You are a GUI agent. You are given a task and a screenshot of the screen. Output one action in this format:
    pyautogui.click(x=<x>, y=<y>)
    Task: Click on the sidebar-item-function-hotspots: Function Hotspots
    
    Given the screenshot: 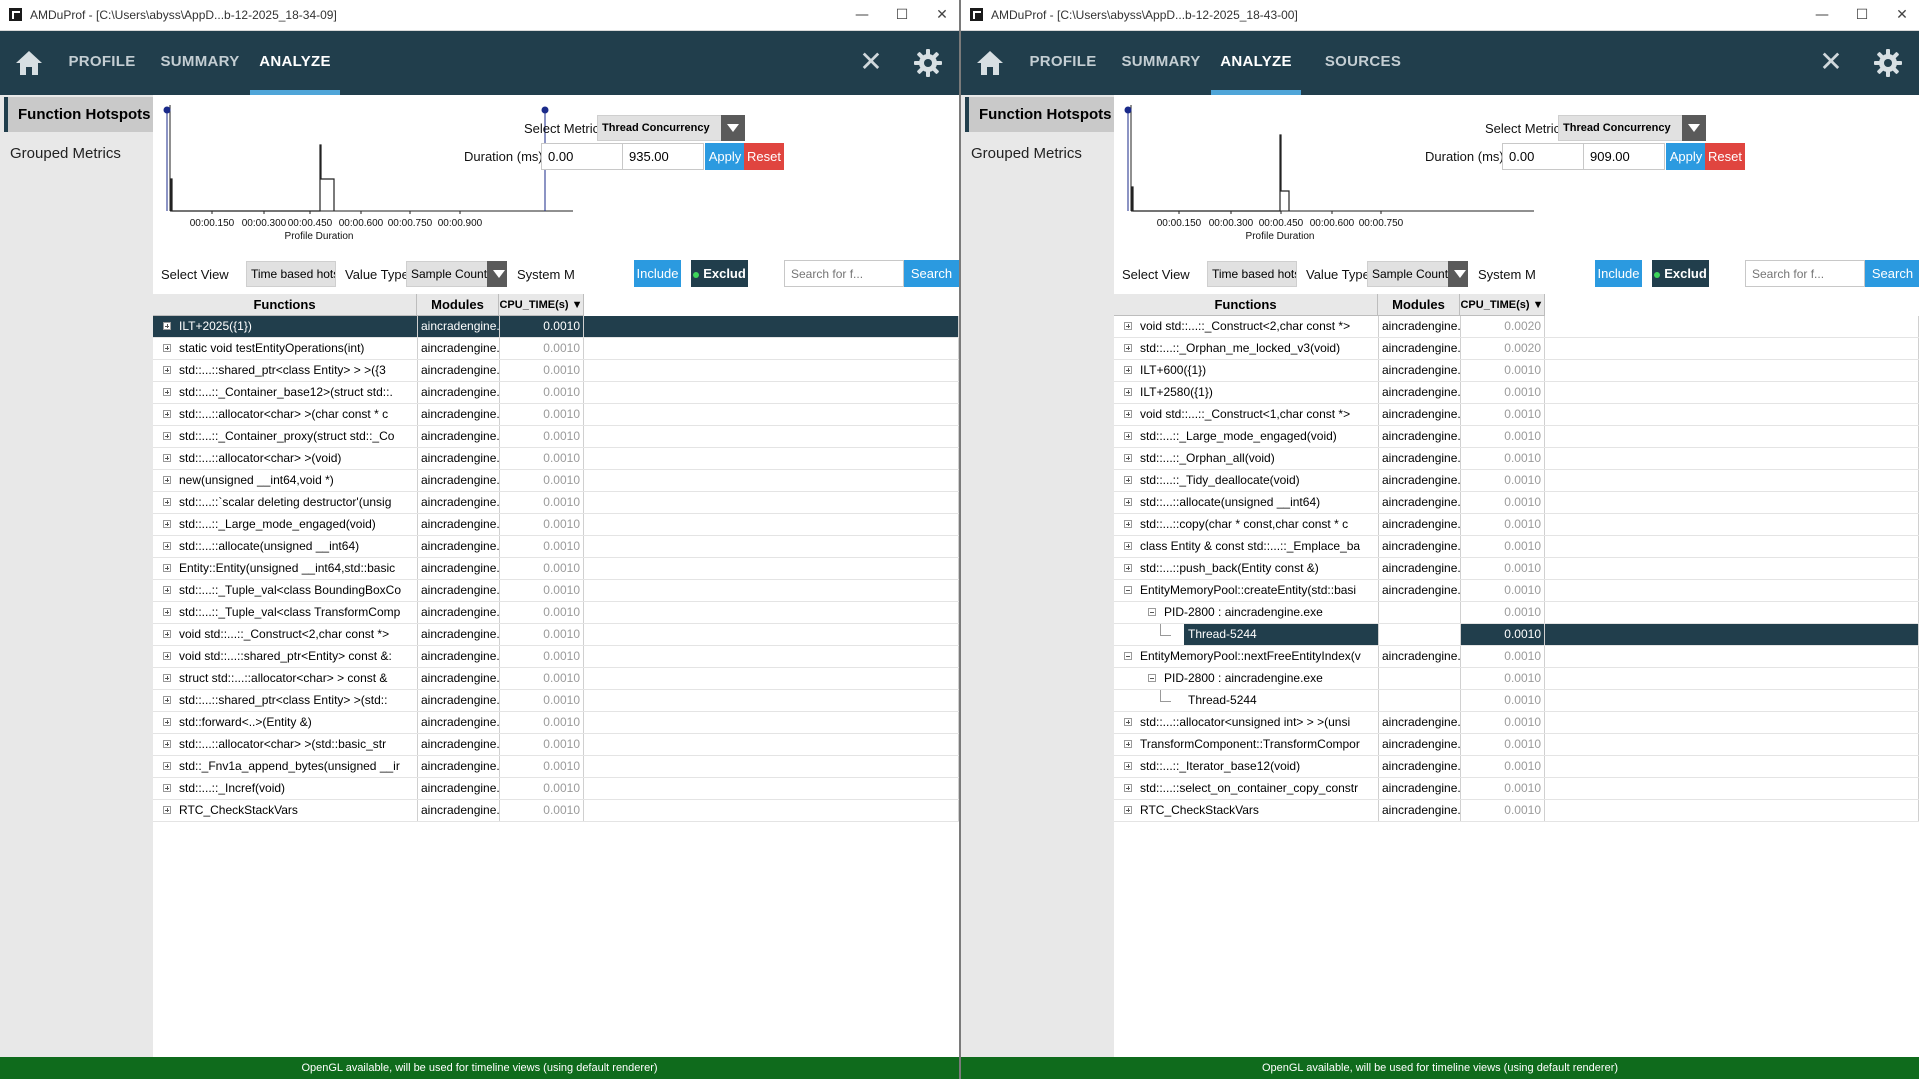 What is the action you would take?
    pyautogui.click(x=78, y=114)
    